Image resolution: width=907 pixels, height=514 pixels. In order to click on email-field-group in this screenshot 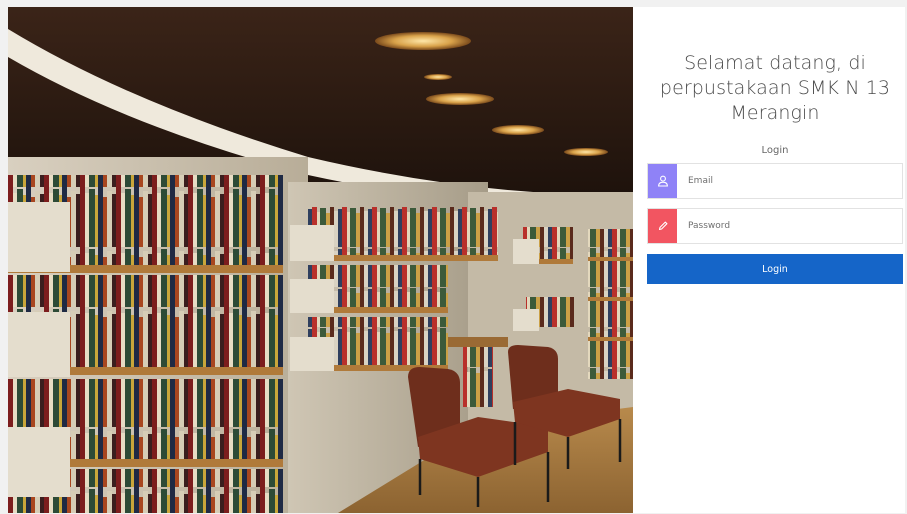, I will do `click(775, 181)`.